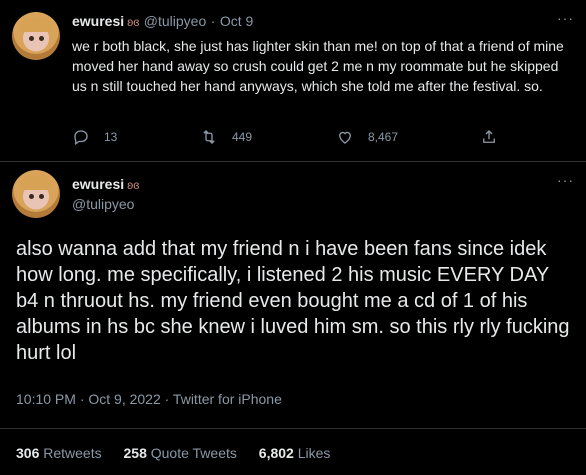  Describe the element at coordinates (81, 138) in the screenshot. I see `reply-icon` at that location.